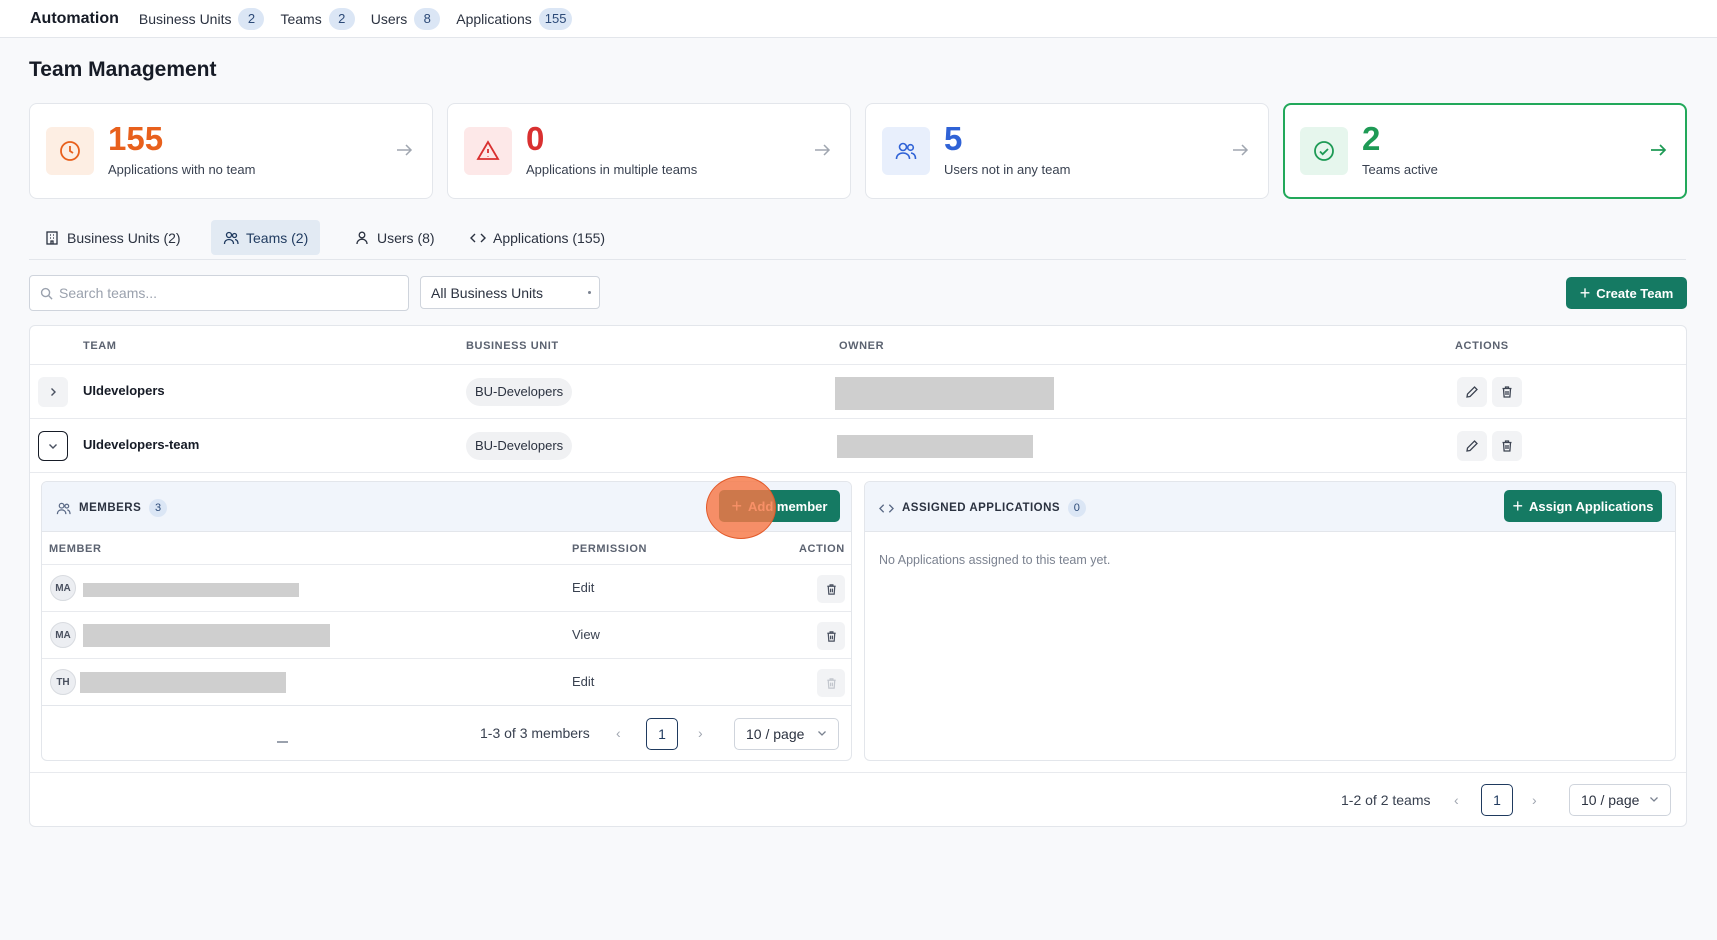  Describe the element at coordinates (514, 18) in the screenshot. I see `nav-applications: Applications 155` at that location.